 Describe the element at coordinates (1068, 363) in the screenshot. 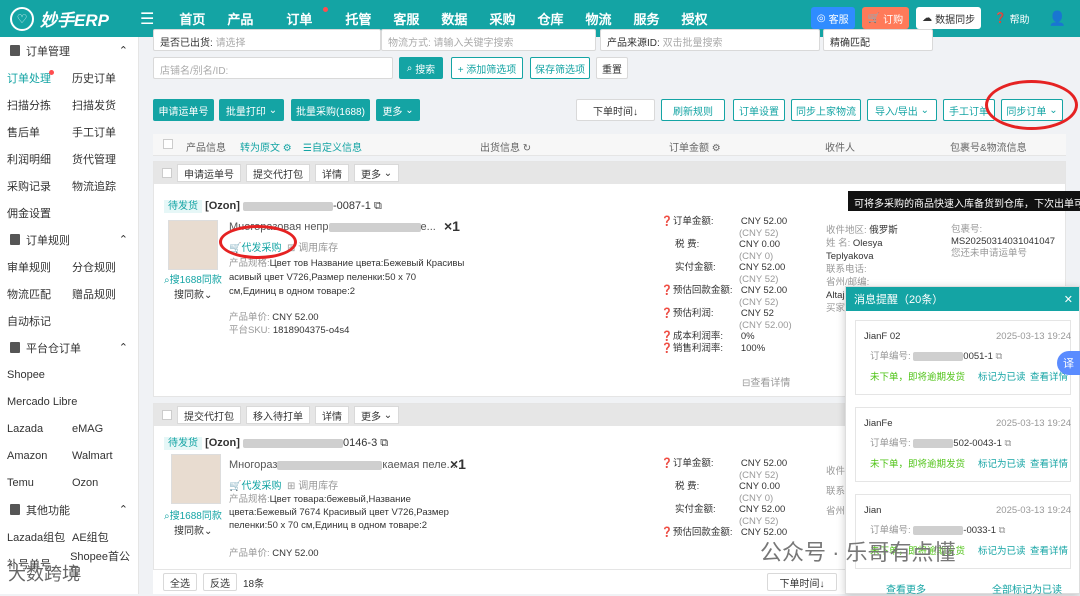

I see `translate-float-button: 译` at that location.